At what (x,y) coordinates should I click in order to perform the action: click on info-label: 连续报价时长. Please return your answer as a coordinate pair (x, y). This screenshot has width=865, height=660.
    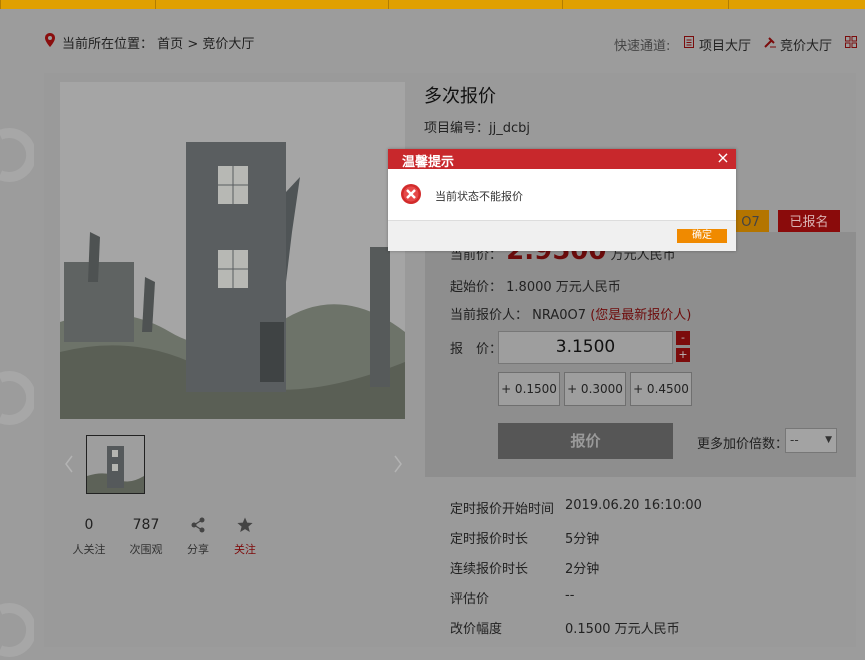
    Looking at the image, I should click on (489, 569).